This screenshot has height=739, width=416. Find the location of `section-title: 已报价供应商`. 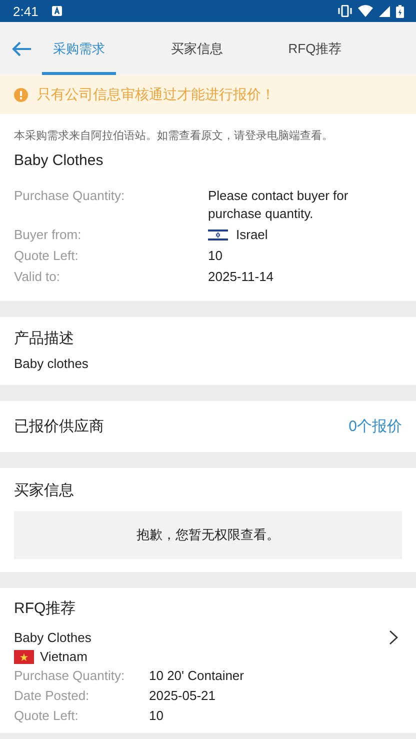

section-title: 已报价供应商 is located at coordinates (59, 426).